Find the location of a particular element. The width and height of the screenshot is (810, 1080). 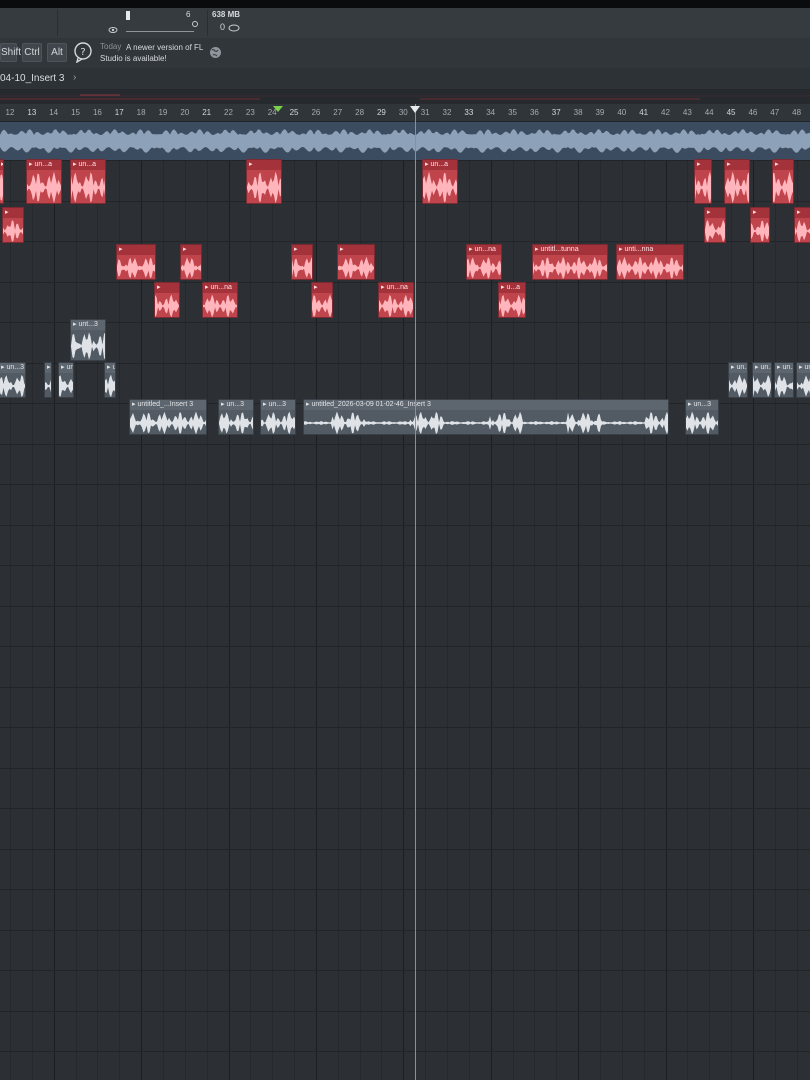

master-pitch-slider is located at coordinates (160, 31).